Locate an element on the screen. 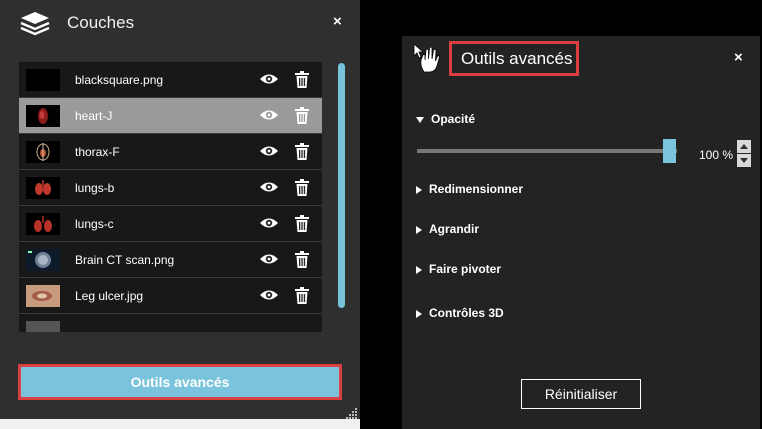 The image size is (762, 429). opacity-slider-handle is located at coordinates (669, 151).